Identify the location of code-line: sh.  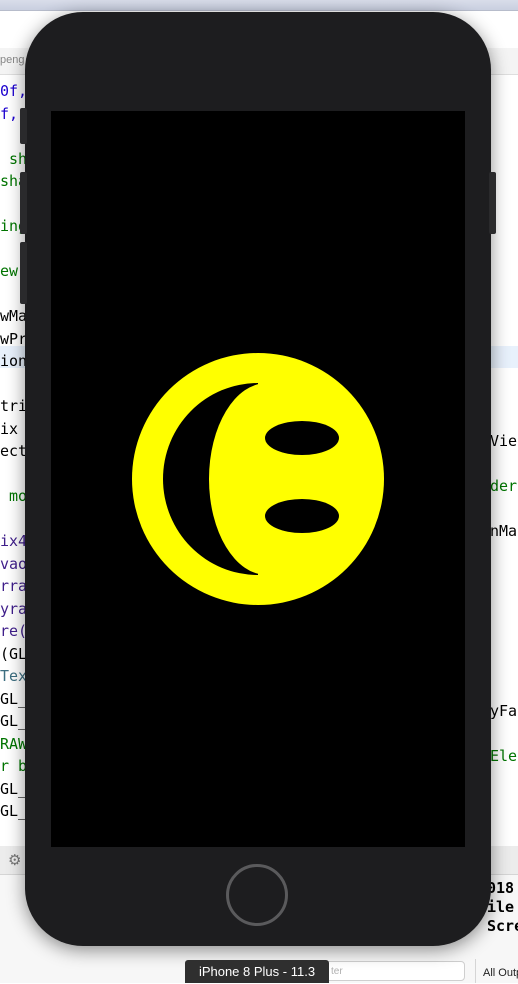
(13, 159).